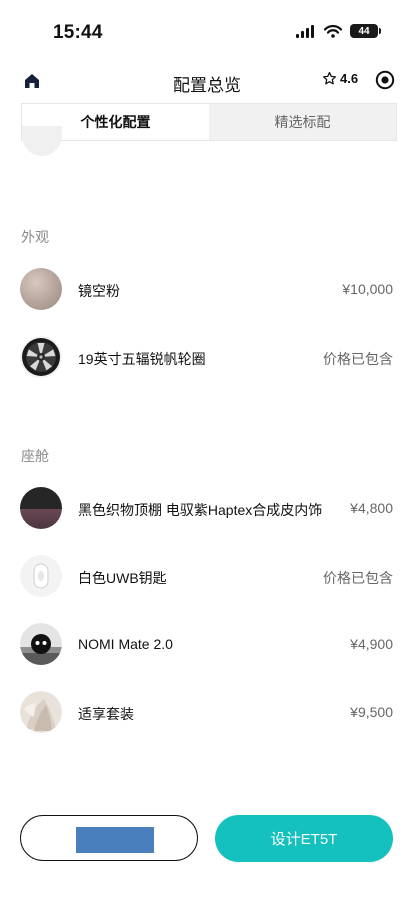  Describe the element at coordinates (142, 359) in the screenshot. I see `item-name: 19英寸五辐锐帆轮圈` at that location.